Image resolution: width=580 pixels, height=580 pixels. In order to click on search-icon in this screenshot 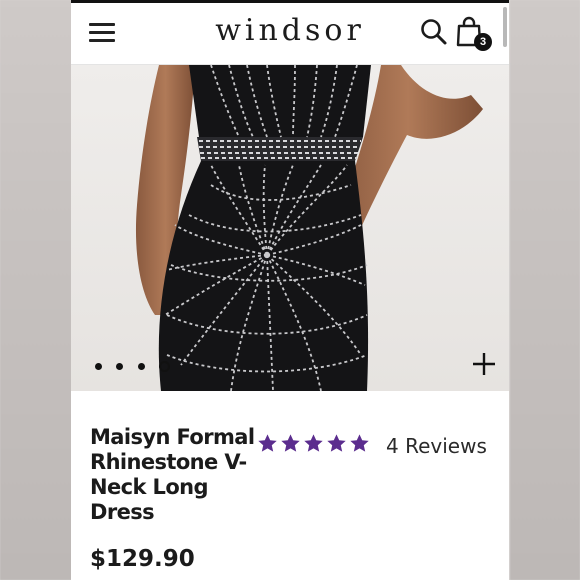, I will do `click(434, 32)`.